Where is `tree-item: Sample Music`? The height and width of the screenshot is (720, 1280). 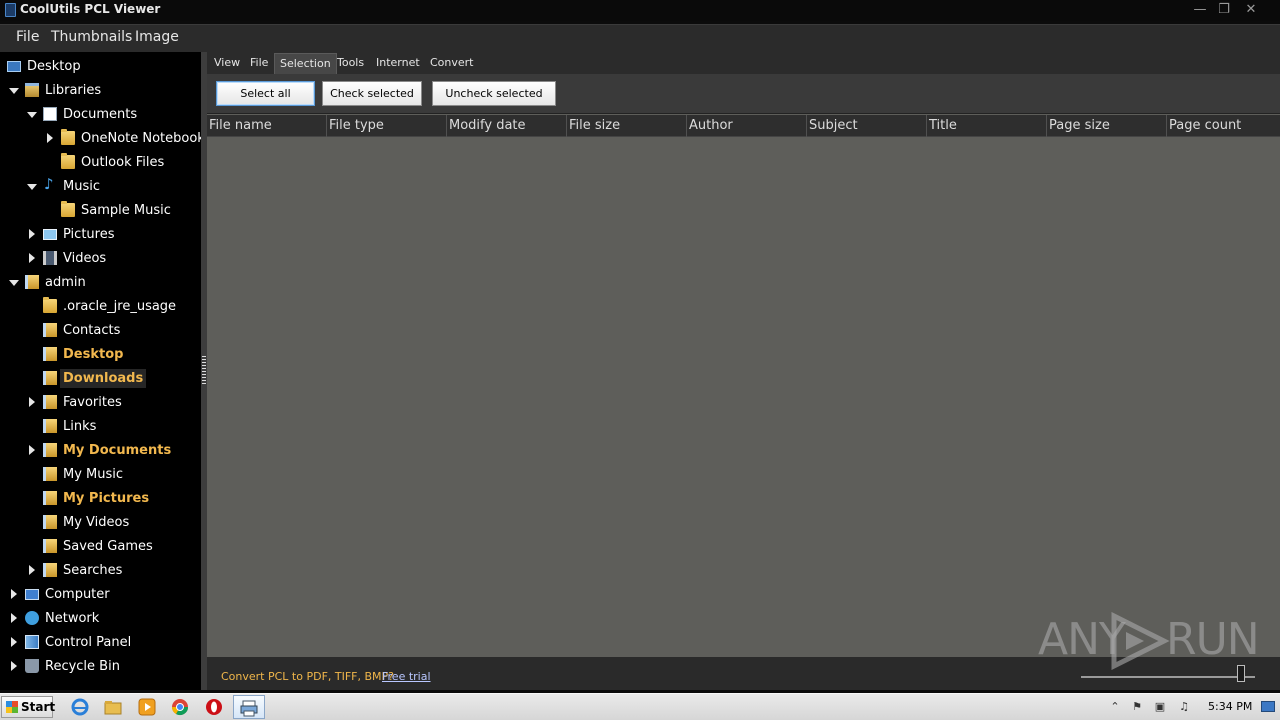 tree-item: Sample Music is located at coordinates (108, 210).